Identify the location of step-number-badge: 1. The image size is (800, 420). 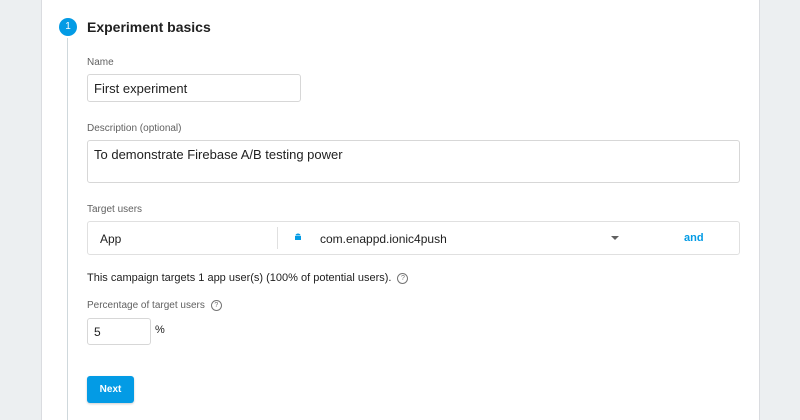
(68, 27).